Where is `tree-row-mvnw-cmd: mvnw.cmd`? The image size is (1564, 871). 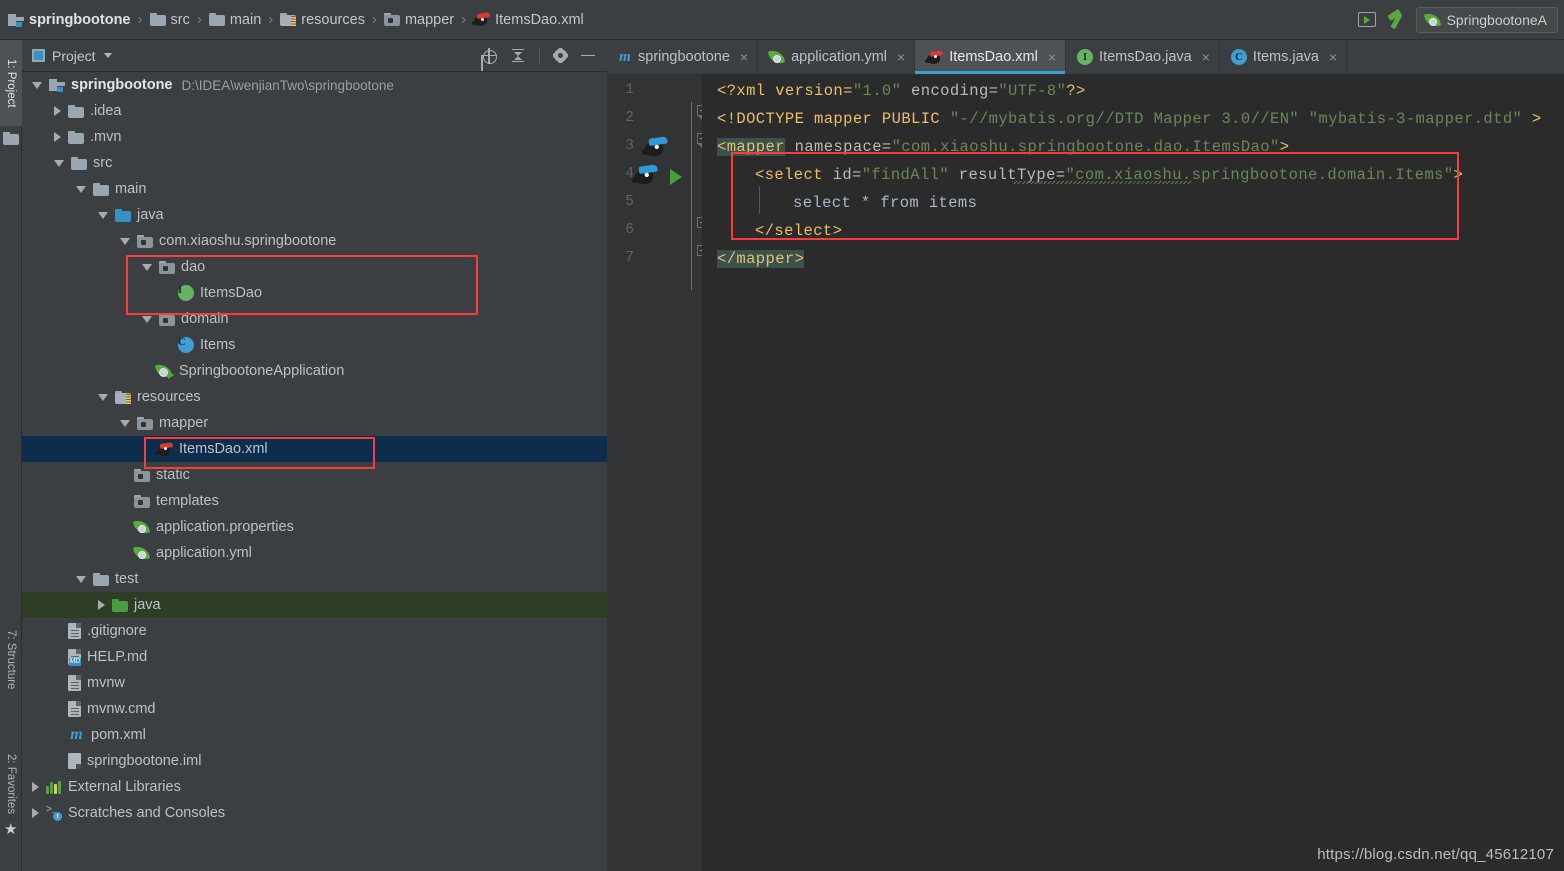 tree-row-mvnw-cmd: mvnw.cmd is located at coordinates (314, 709).